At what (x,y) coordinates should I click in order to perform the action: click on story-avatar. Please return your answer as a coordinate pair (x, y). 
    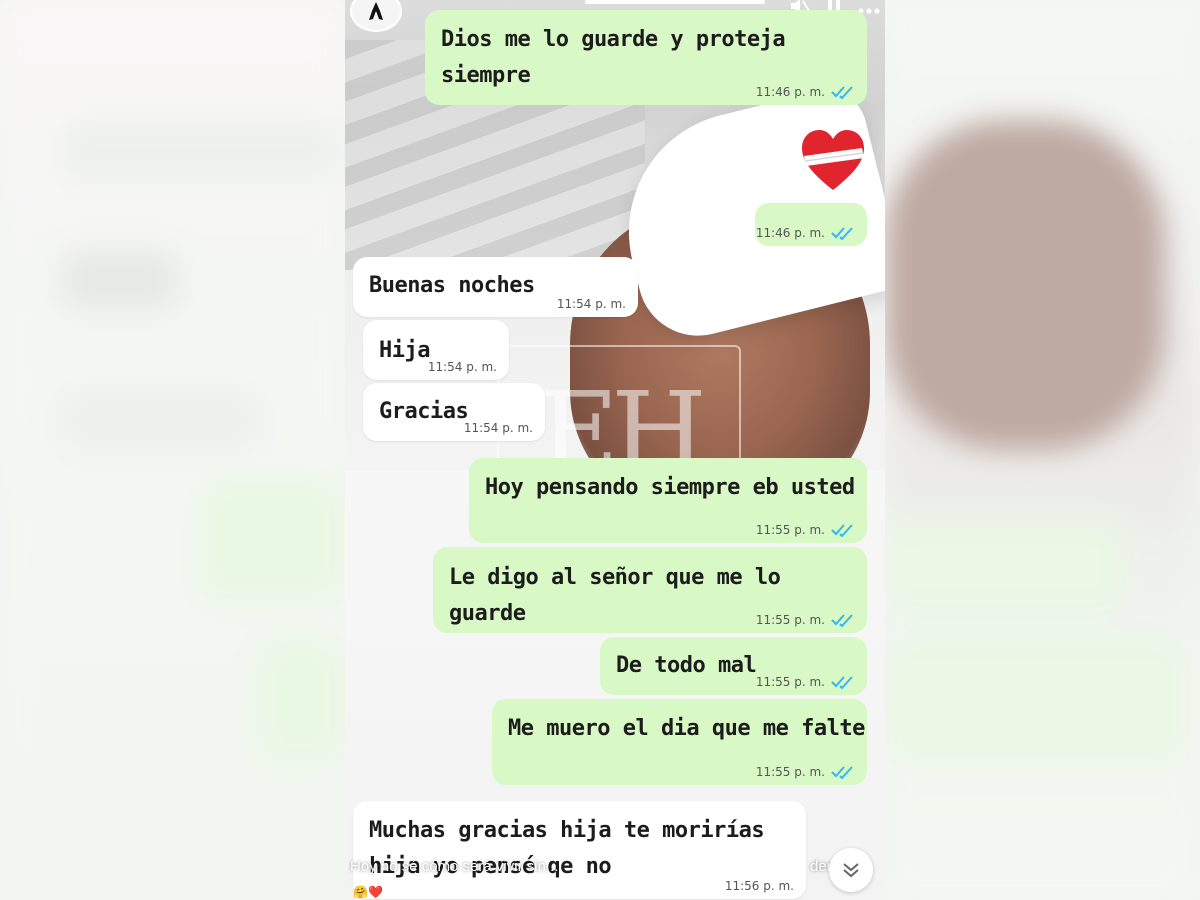
    Looking at the image, I should click on (376, 16).